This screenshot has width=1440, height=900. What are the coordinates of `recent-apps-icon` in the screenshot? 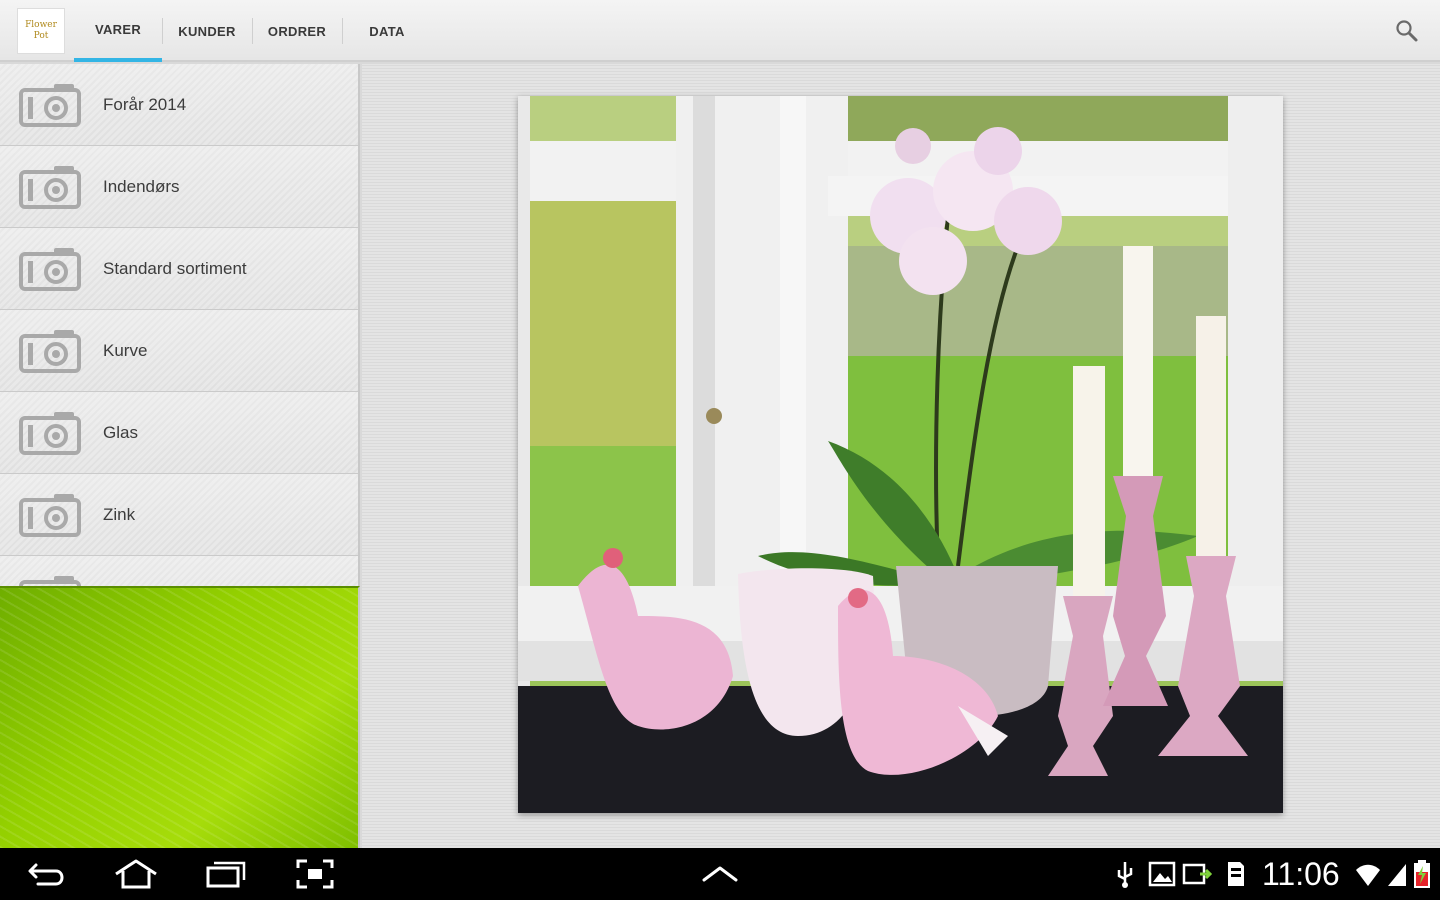 It's located at (226, 874).